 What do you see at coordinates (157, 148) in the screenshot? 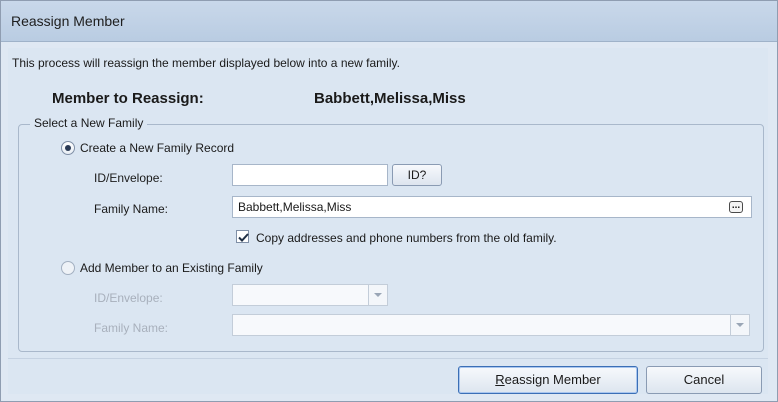
I see `create-new-family-label: Create a New Family Record` at bounding box center [157, 148].